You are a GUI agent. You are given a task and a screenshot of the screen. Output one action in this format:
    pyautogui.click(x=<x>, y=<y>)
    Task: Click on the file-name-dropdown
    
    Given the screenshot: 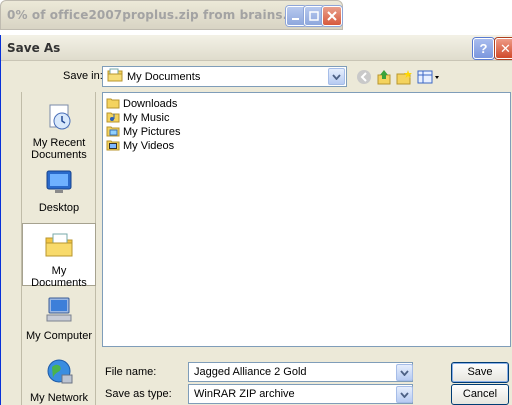 What is the action you would take?
    pyautogui.click(x=404, y=373)
    